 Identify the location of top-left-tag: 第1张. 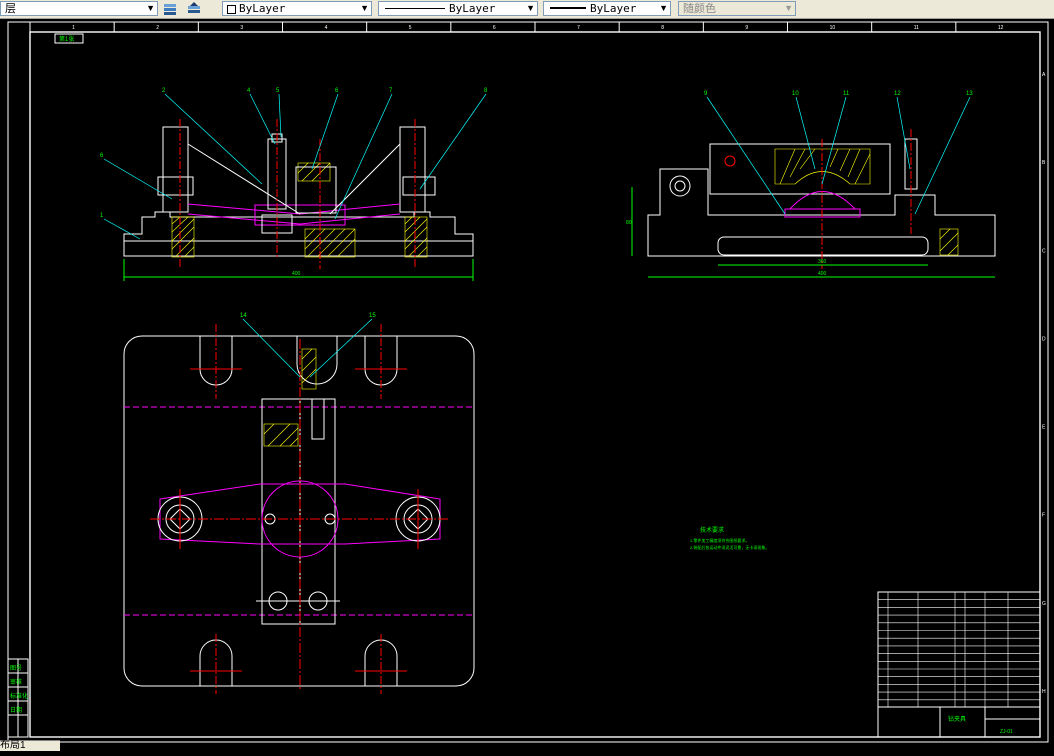
(66, 39).